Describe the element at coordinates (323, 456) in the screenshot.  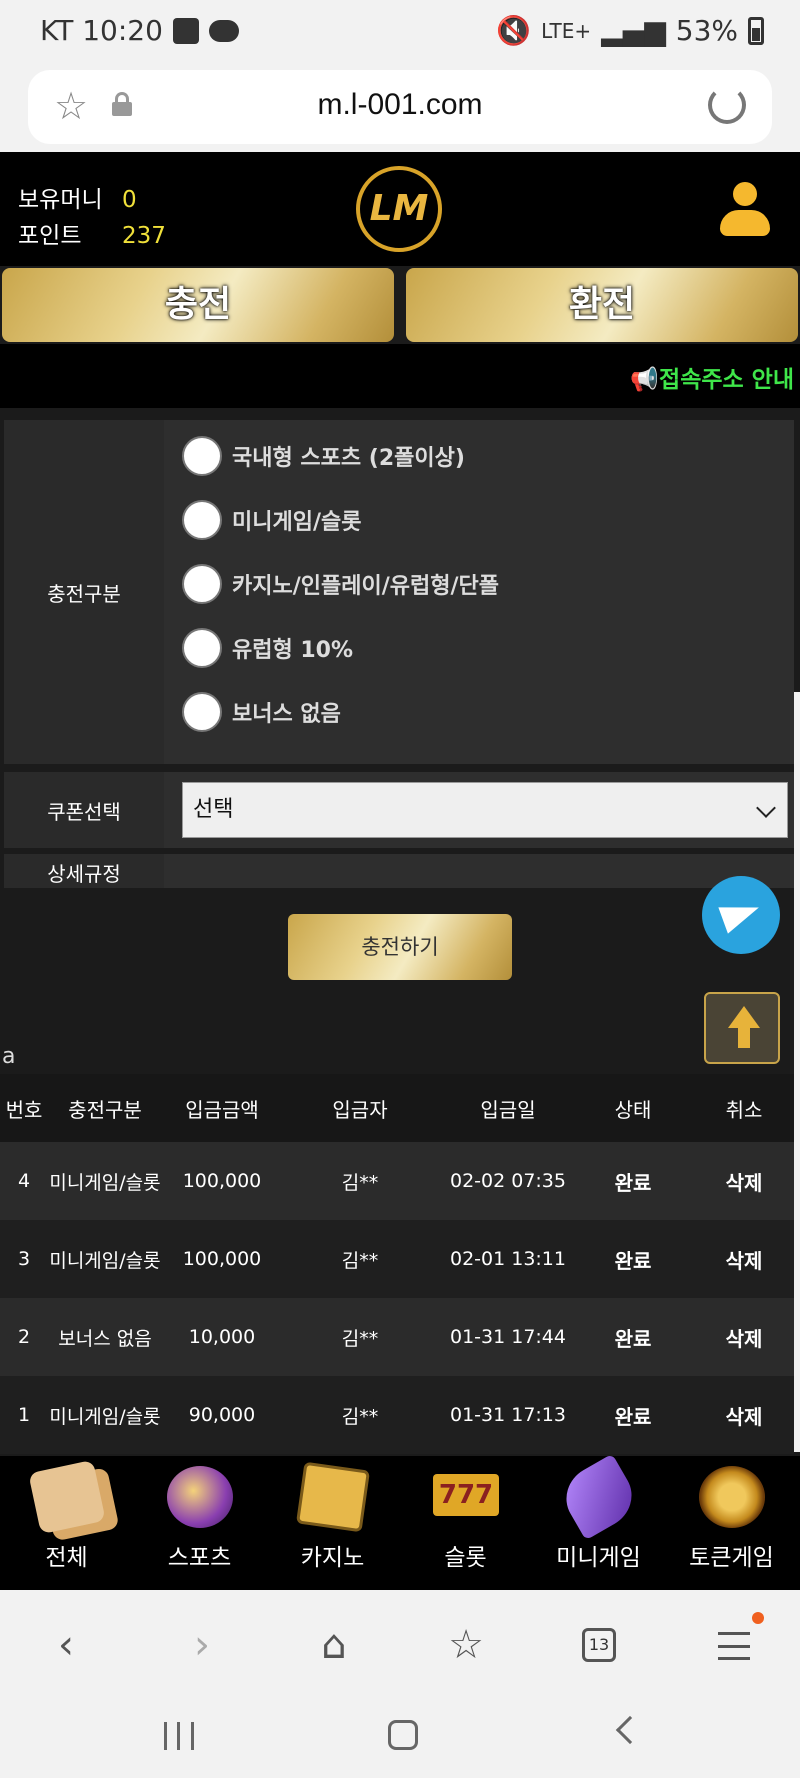
I see `radio-option-domestic-sports: 국내형 스포츠 (2폴이상)` at that location.